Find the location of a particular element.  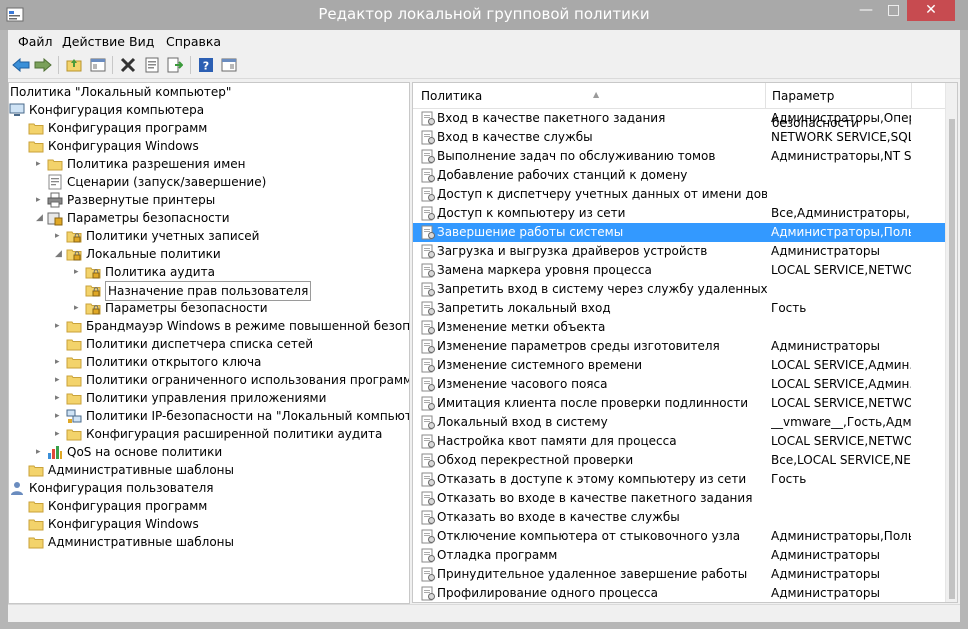

show-hide-tree-icon is located at coordinates (98, 65).